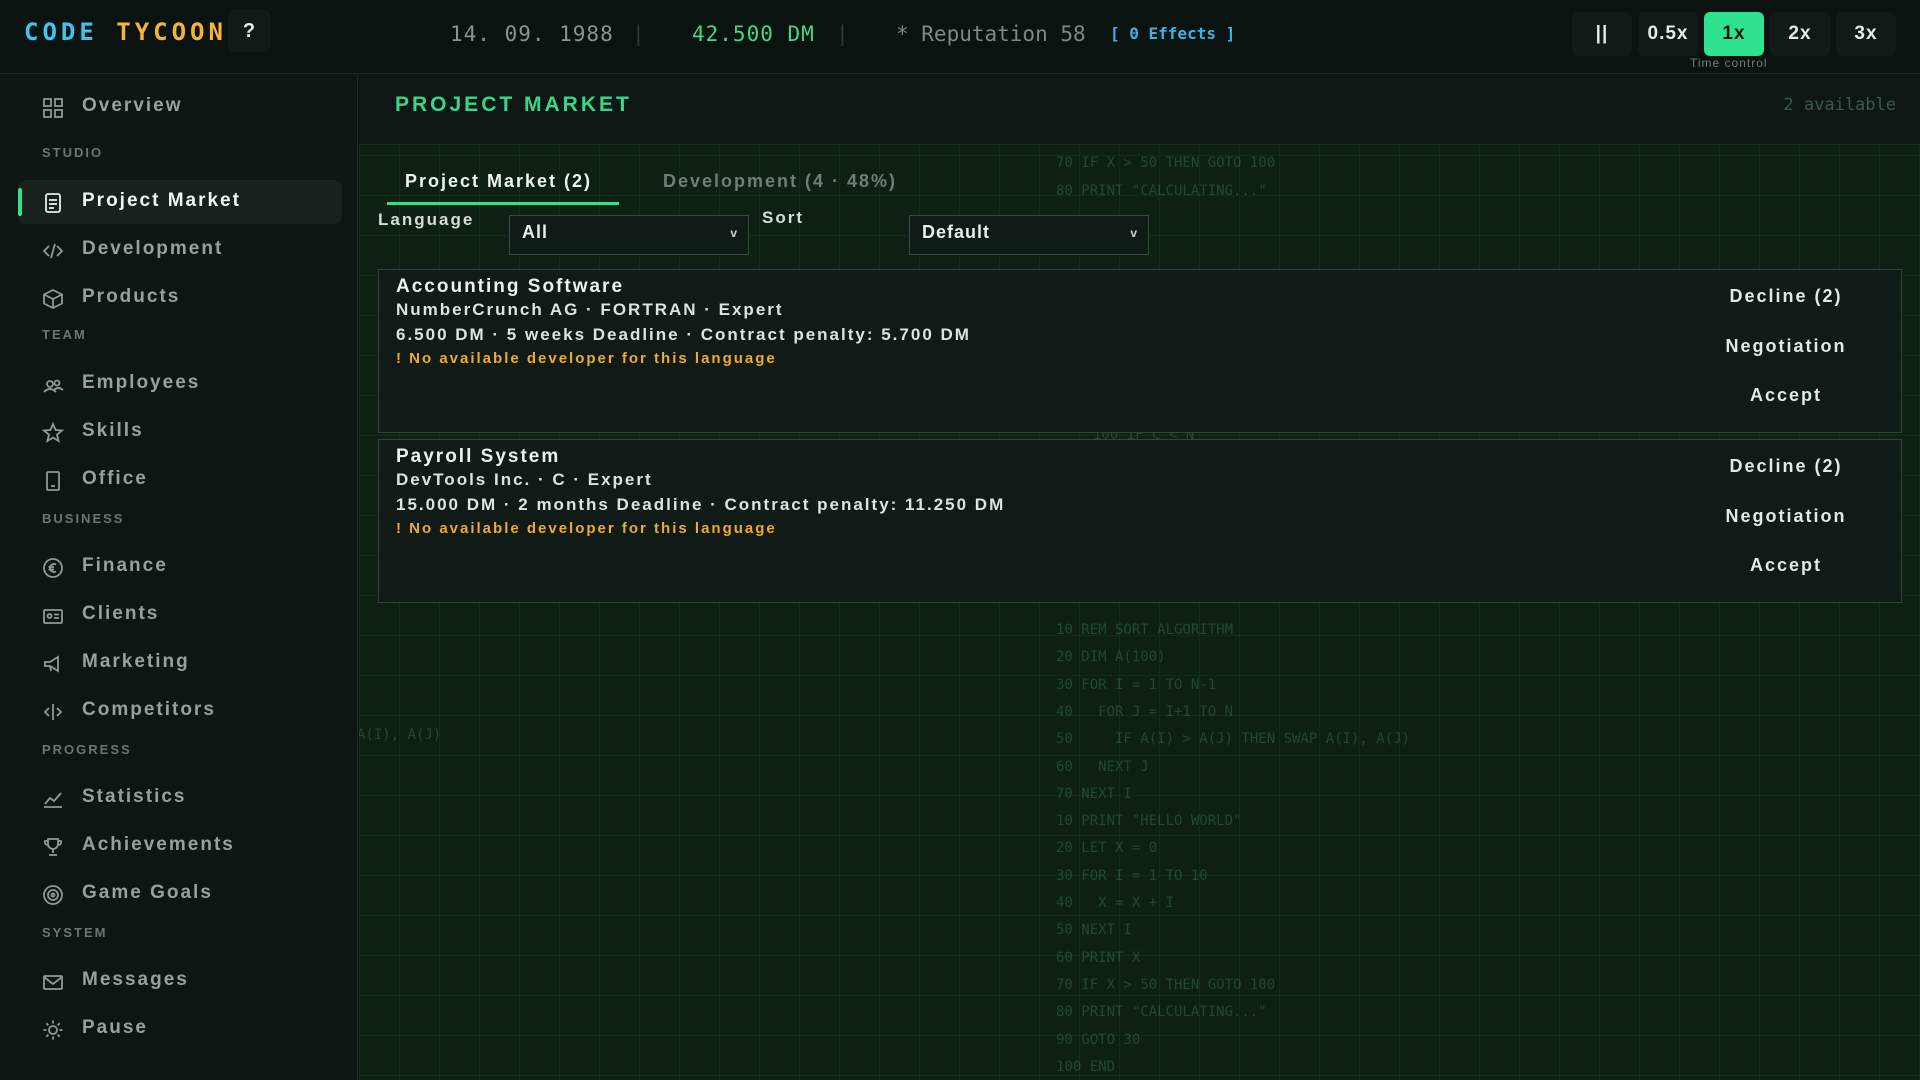  I want to click on sidebar-item-clients: Clients, so click(180, 615).